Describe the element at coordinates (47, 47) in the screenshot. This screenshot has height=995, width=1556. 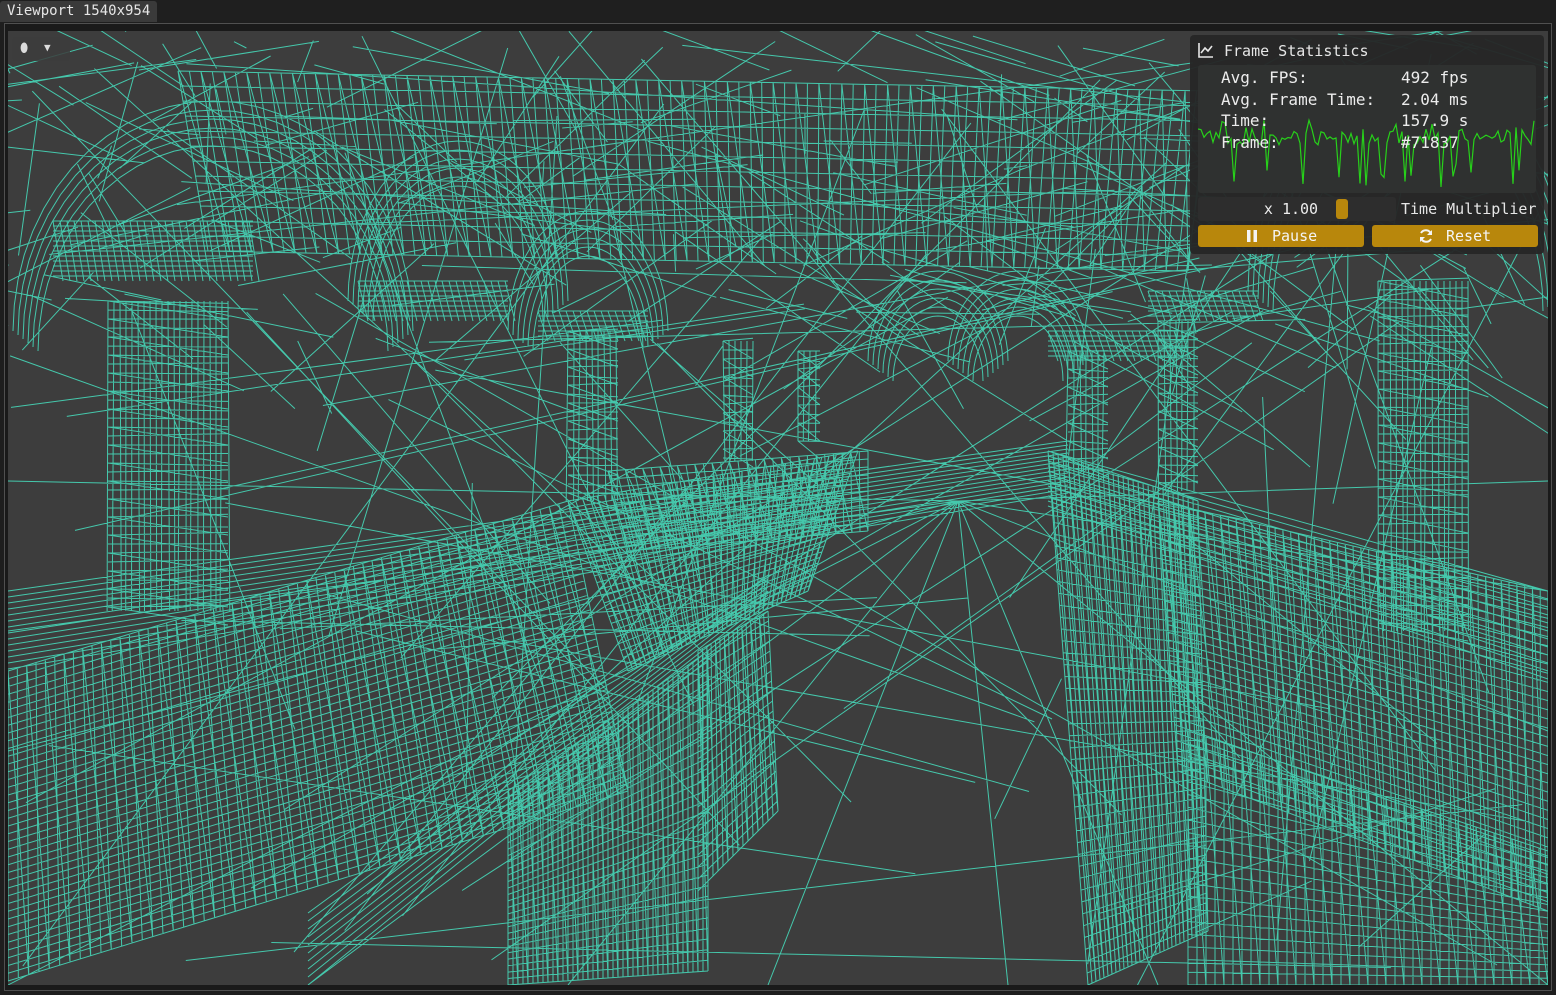
I see `chevron-down-icon: ▼` at that location.